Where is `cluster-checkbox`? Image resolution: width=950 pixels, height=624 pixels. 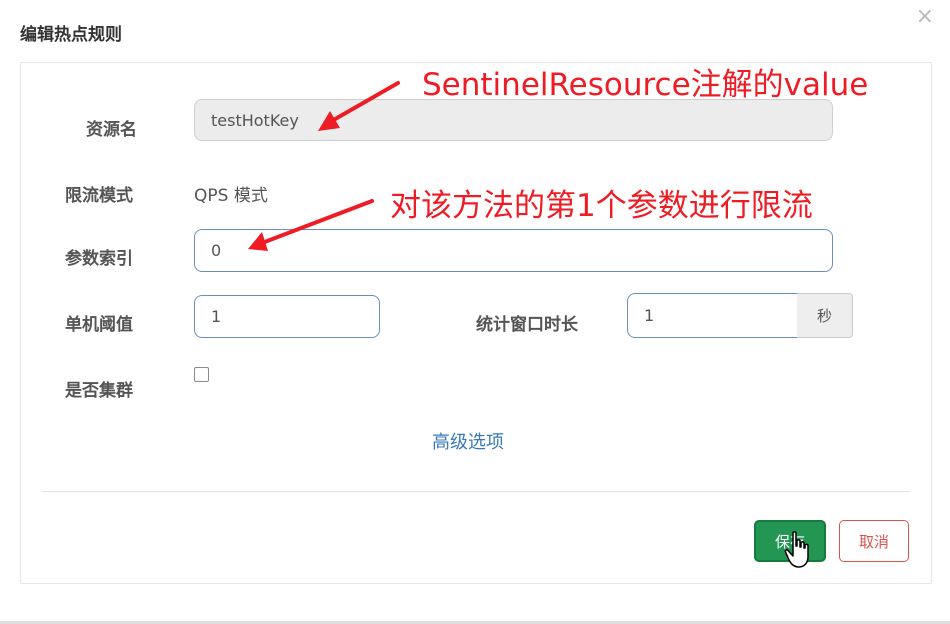 cluster-checkbox is located at coordinates (201, 374).